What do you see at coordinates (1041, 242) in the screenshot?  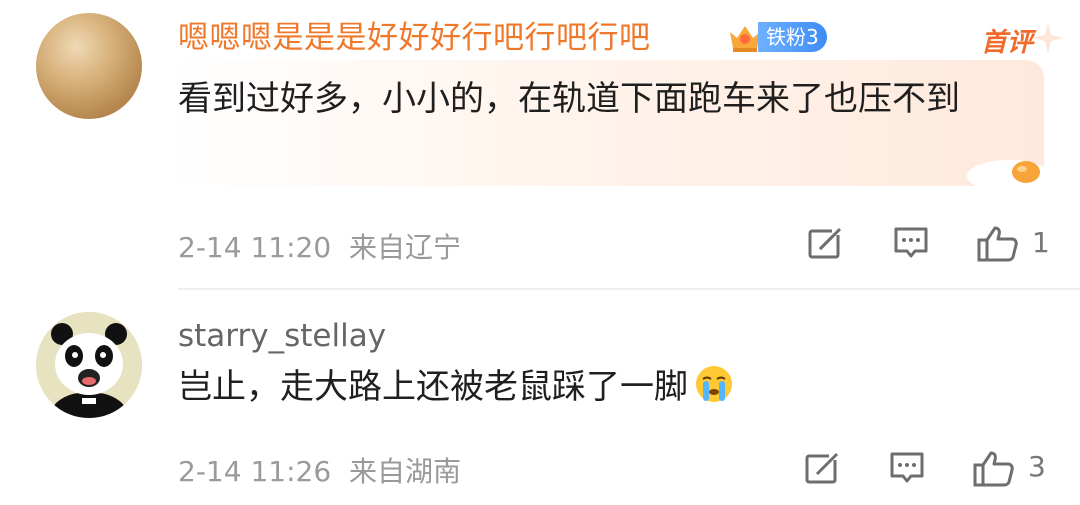 I see `like-count: 1` at bounding box center [1041, 242].